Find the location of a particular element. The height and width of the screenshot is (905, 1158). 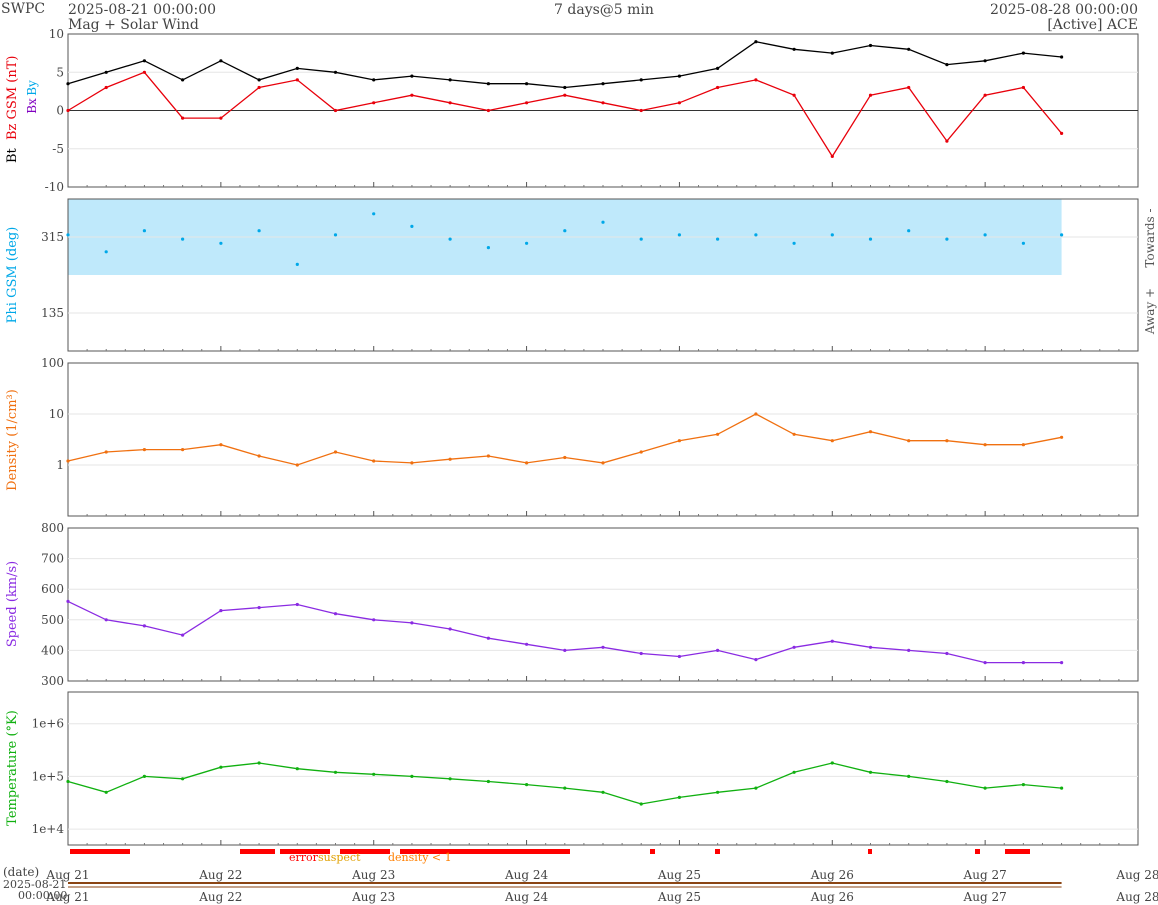

y-tick-label: 800 is located at coordinates (52, 528).